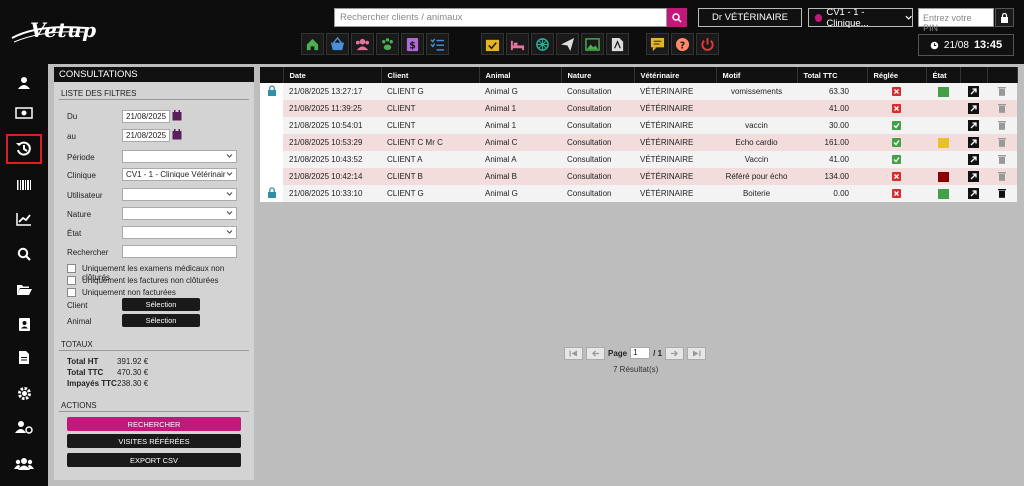 The width and height of the screenshot is (1024, 486). Describe the element at coordinates (430, 75) in the screenshot. I see `column-header: Client` at that location.